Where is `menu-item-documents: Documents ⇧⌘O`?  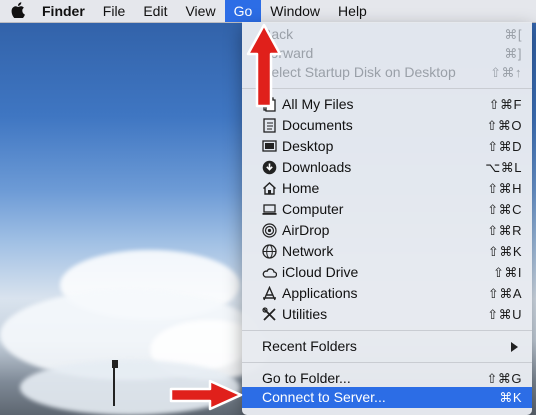
menu-item-documents: Documents ⇧⌘O is located at coordinates (387, 125).